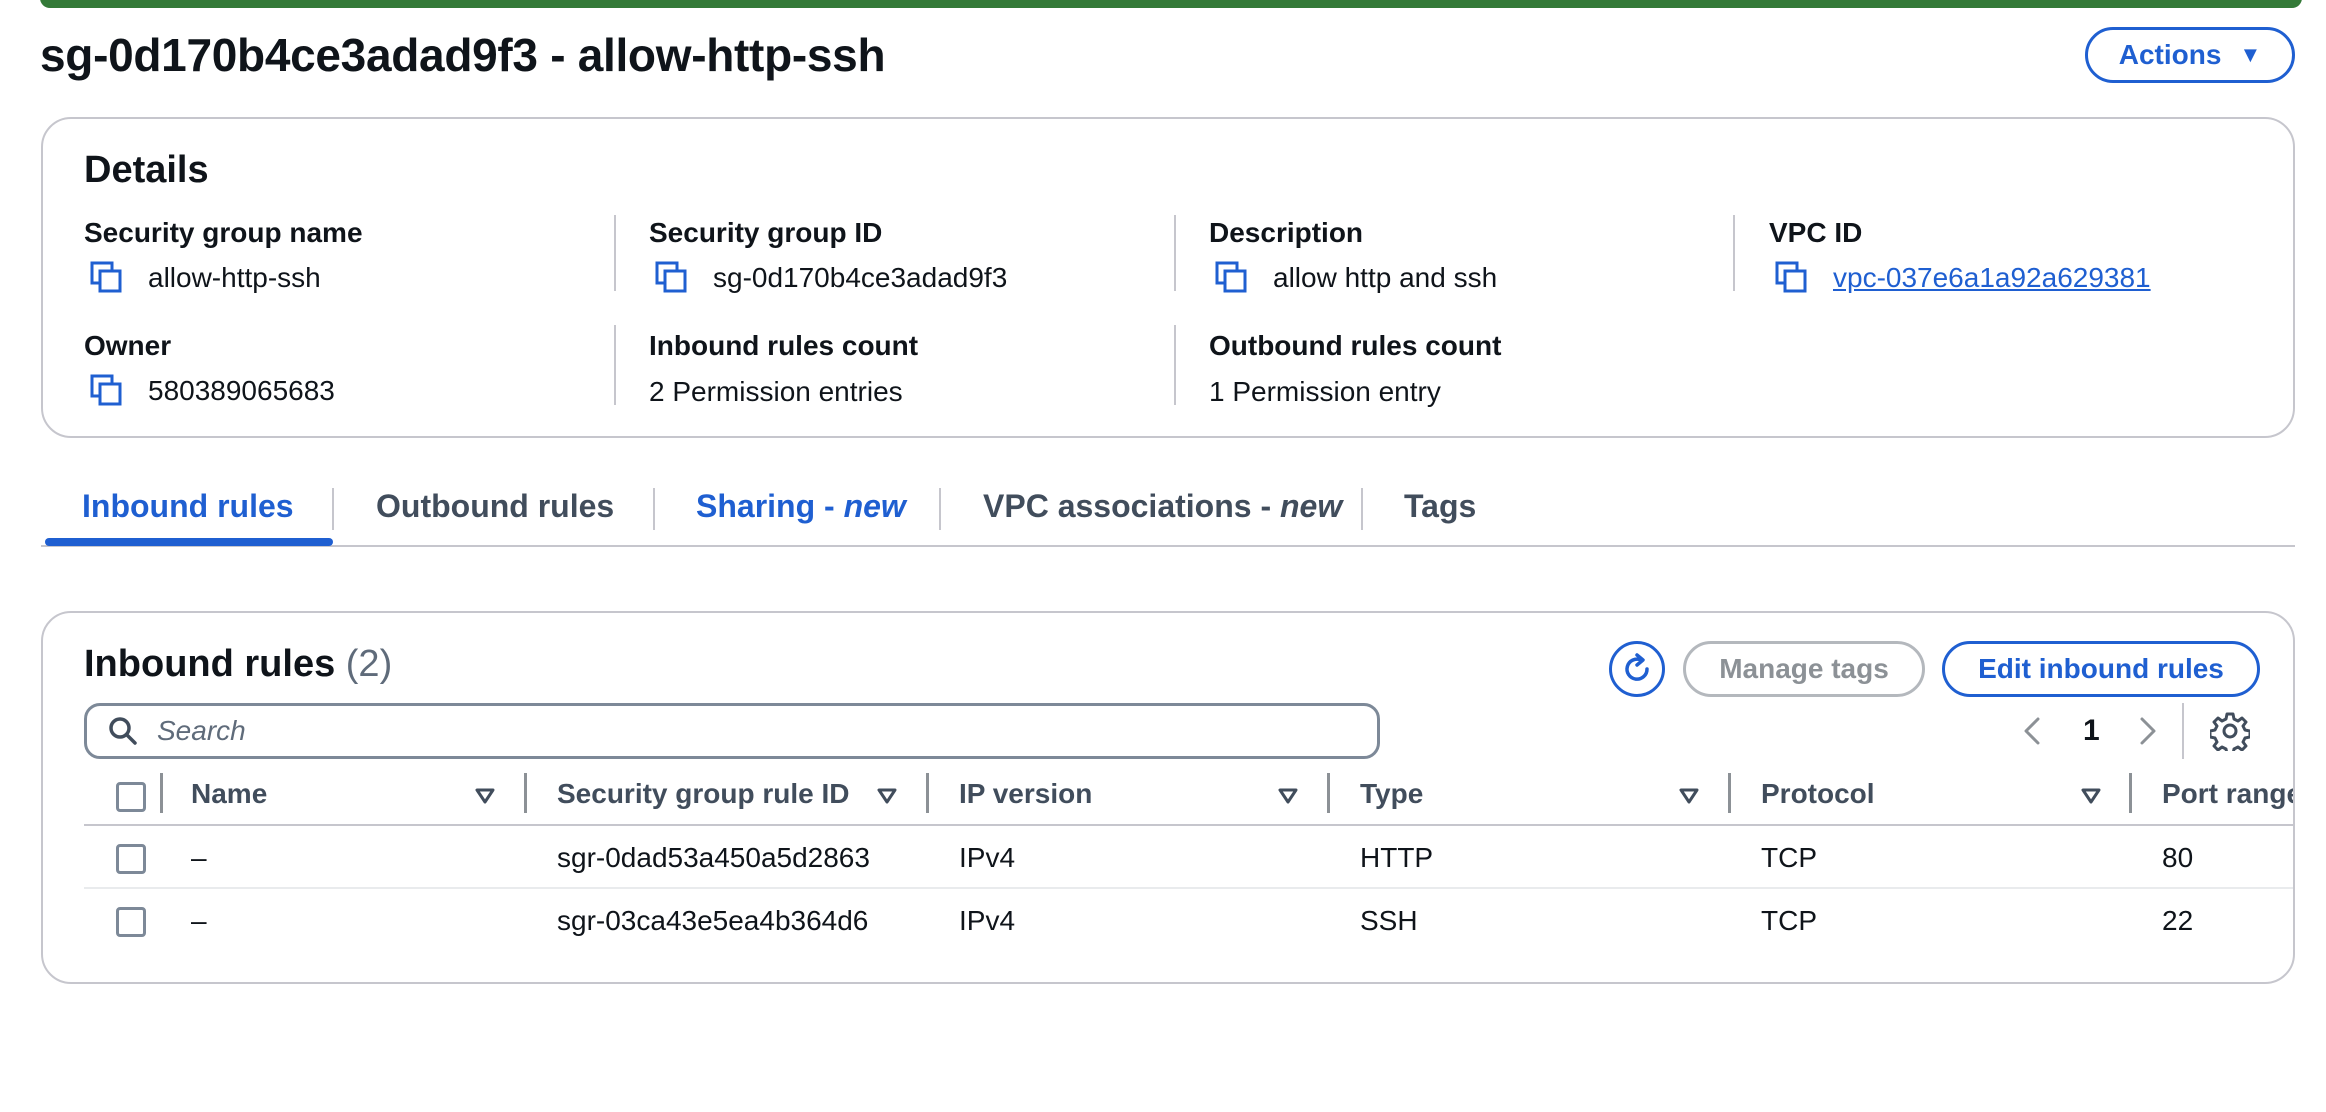 The image size is (2326, 1112). I want to click on outbound-rules-count-value: 1 Permission entry, so click(1325, 391).